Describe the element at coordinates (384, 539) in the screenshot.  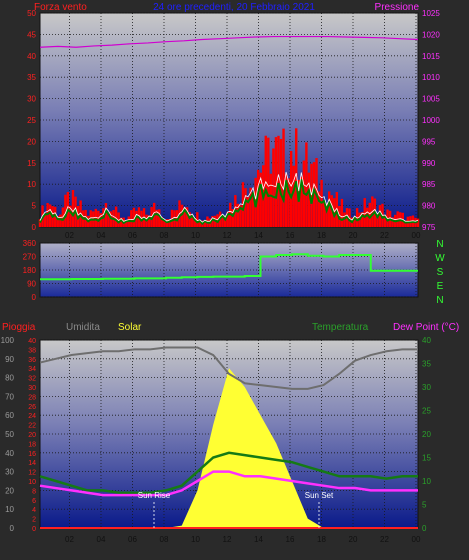
I see `temperature-x-tick-label: 22` at that location.